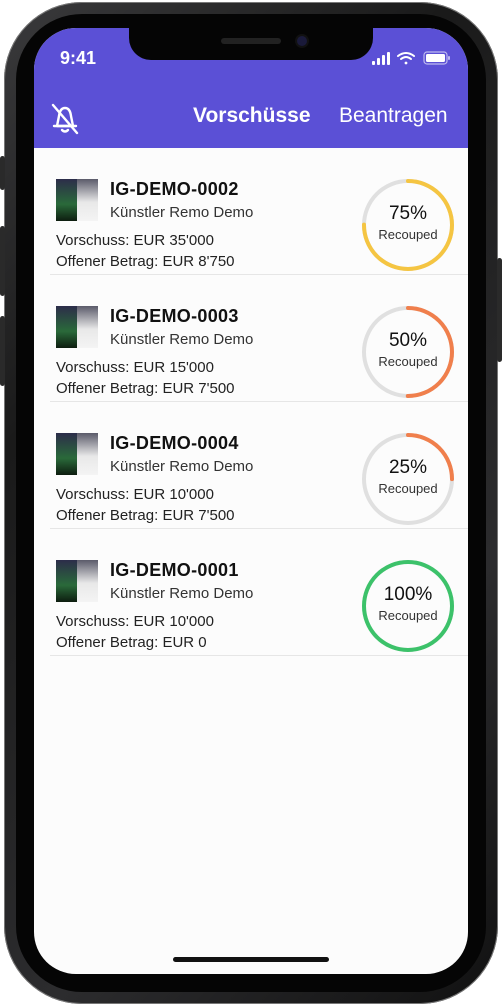 This screenshot has height=1008, width=504. What do you see at coordinates (174, 316) in the screenshot?
I see `release-code: IG-DEMO-0003` at bounding box center [174, 316].